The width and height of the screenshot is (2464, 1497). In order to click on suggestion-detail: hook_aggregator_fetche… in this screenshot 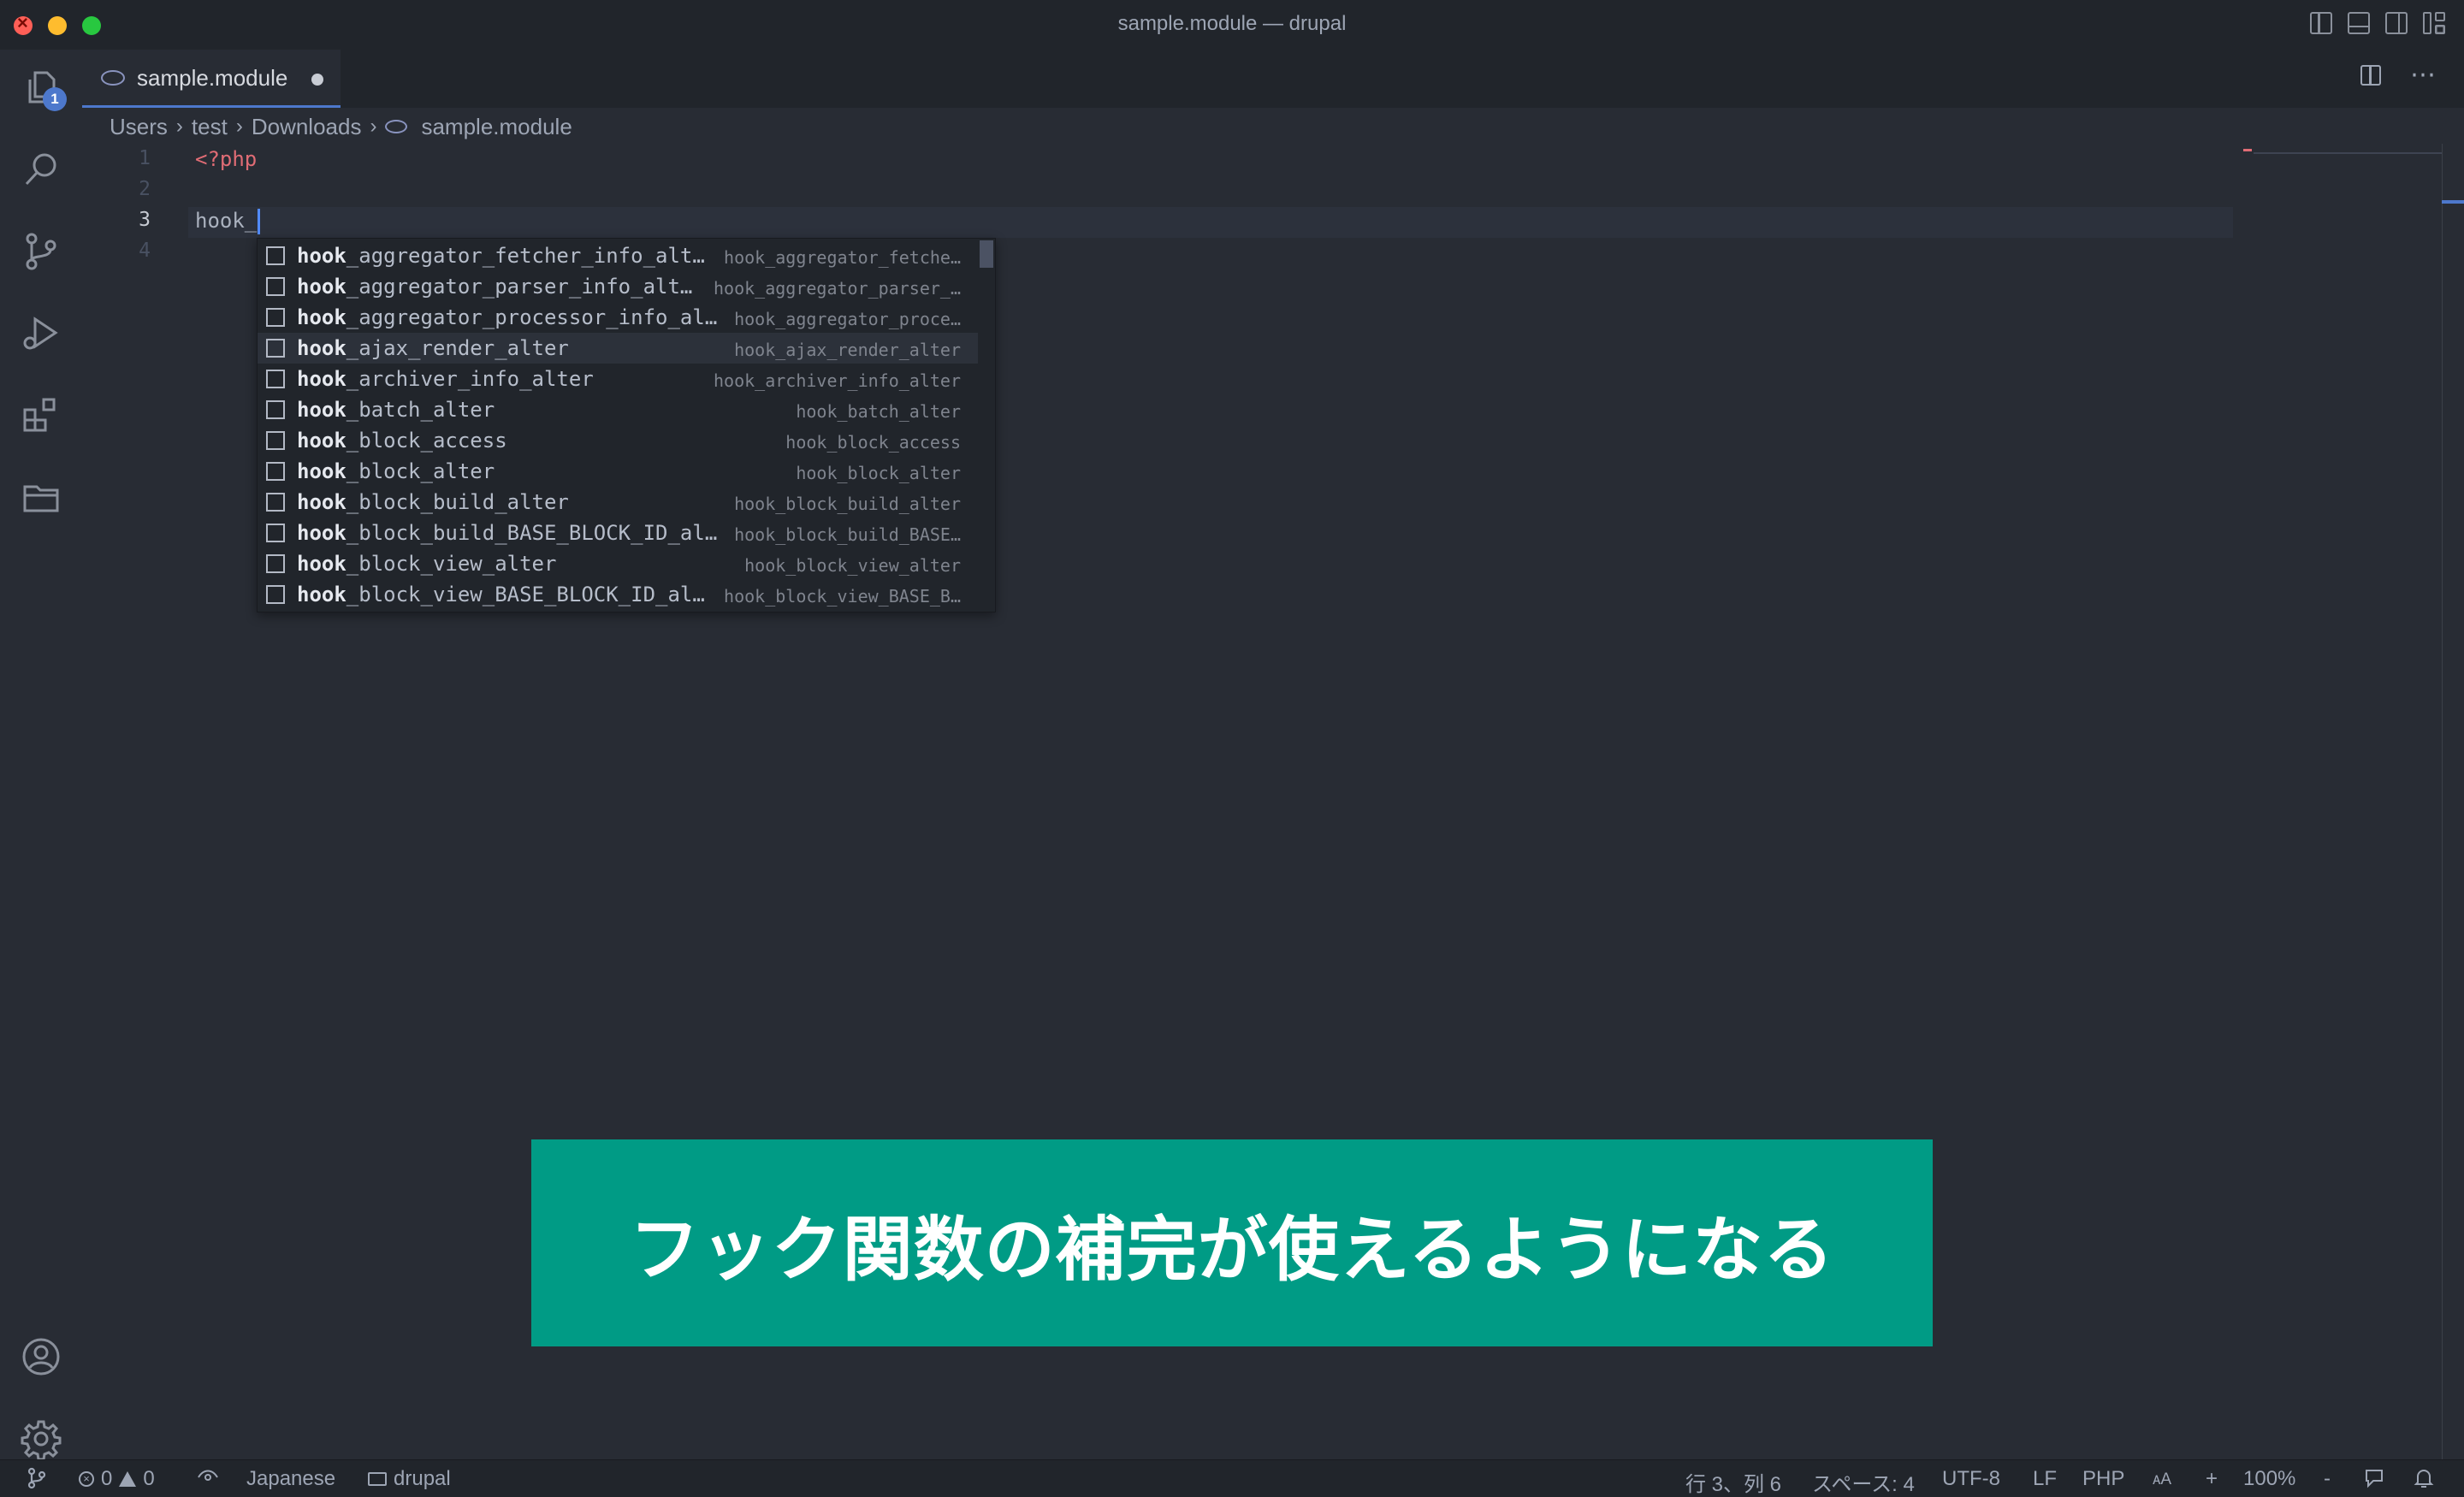, I will do `click(842, 257)`.